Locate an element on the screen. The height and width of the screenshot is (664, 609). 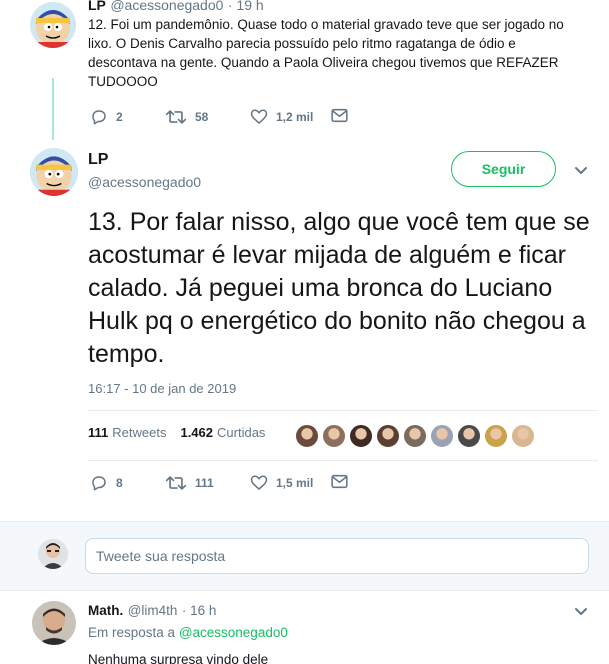
main-tweet-dm-button is located at coordinates (339, 481).